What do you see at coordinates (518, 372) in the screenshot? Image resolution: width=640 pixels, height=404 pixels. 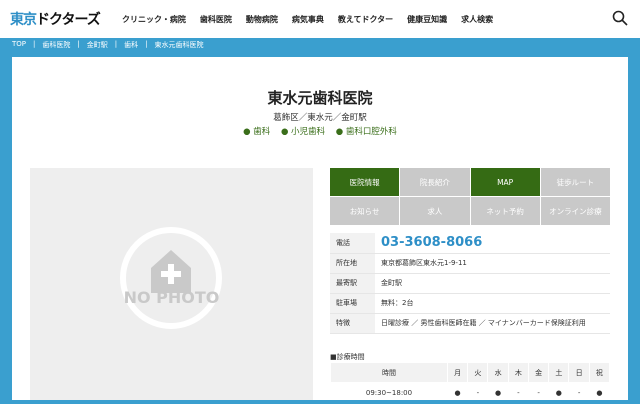 I see `hours-header: 木` at bounding box center [518, 372].